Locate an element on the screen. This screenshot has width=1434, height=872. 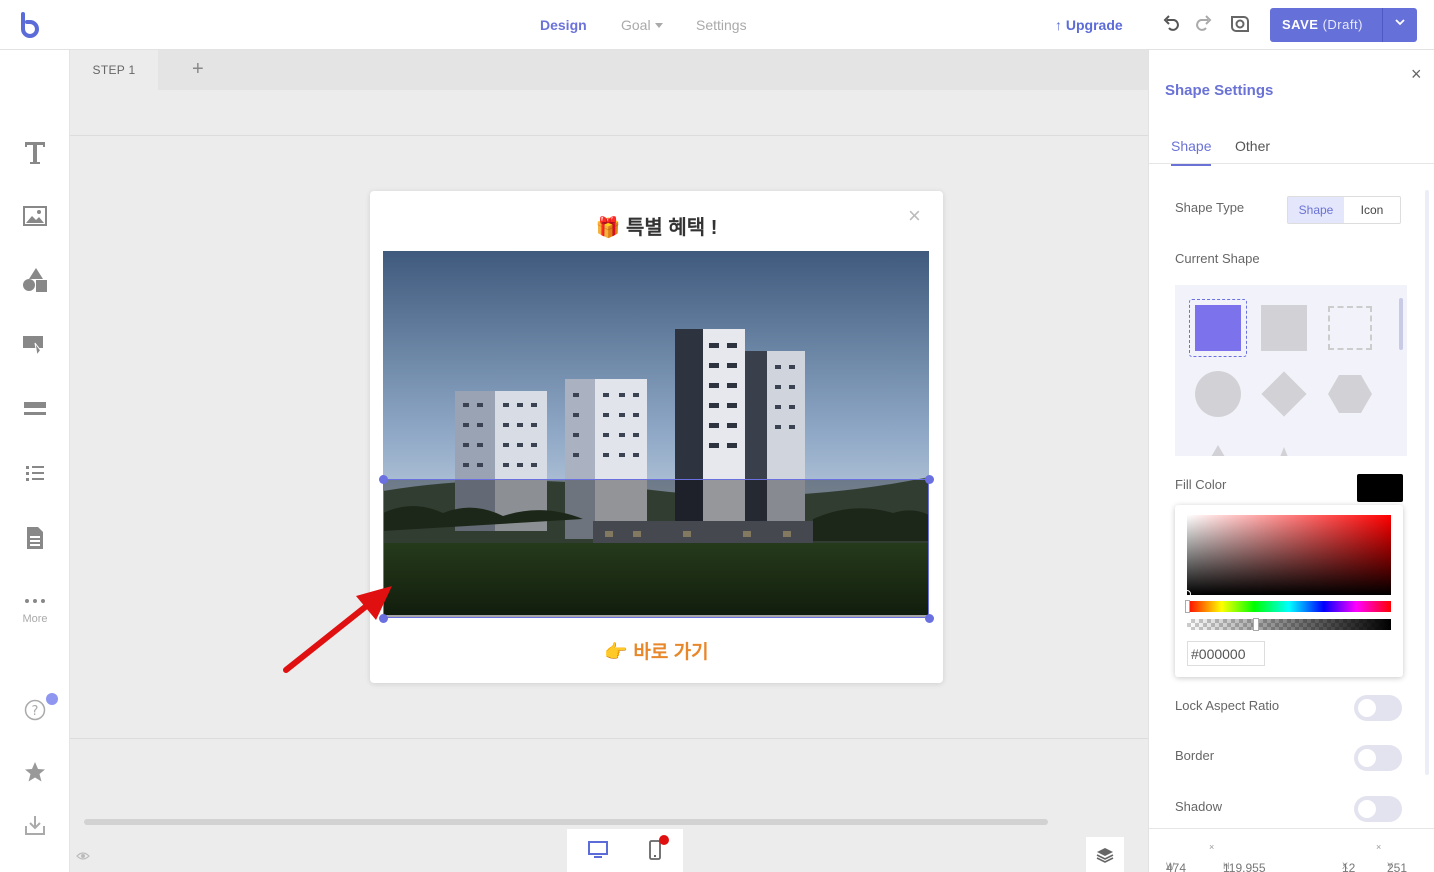
y-value: 251 is located at coordinates (1397, 866).